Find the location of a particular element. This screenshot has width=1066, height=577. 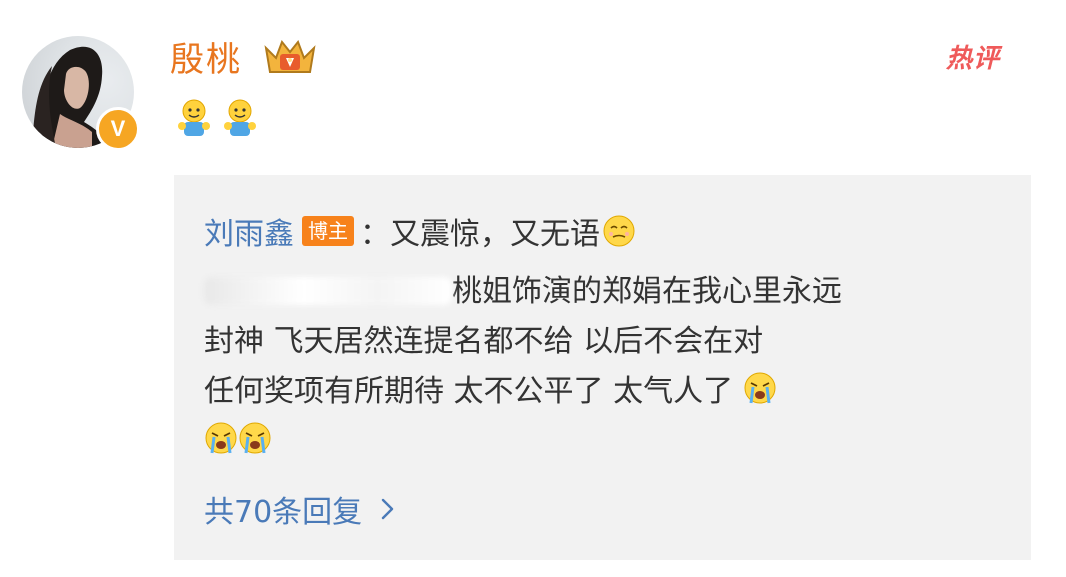

reply-short-text: 又震惊，又无语 is located at coordinates (495, 234).